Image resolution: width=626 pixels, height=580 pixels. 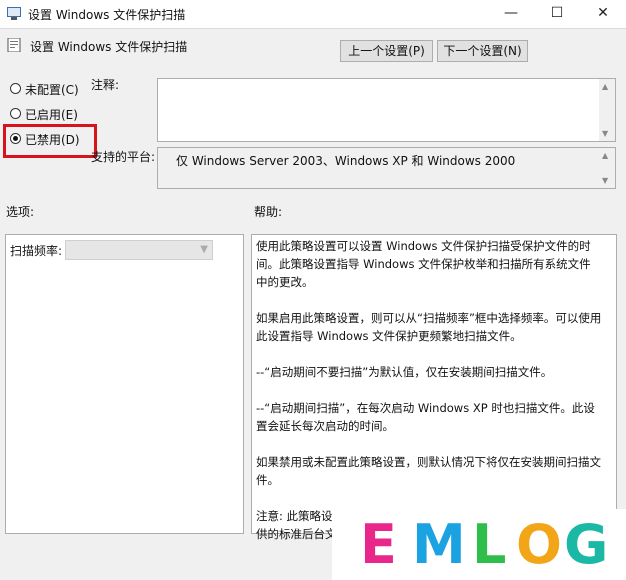 What do you see at coordinates (428, 471) in the screenshot?
I see `help-paragraph: 如果禁用或未配置此策略设置，则默认情况下将仅在安装期间扫描文件。` at bounding box center [428, 471].